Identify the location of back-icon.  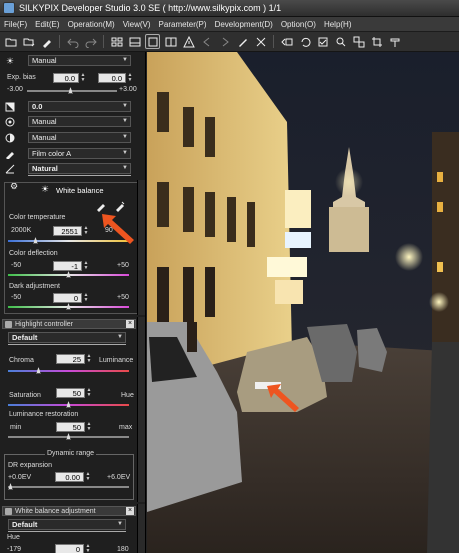
(206, 41).